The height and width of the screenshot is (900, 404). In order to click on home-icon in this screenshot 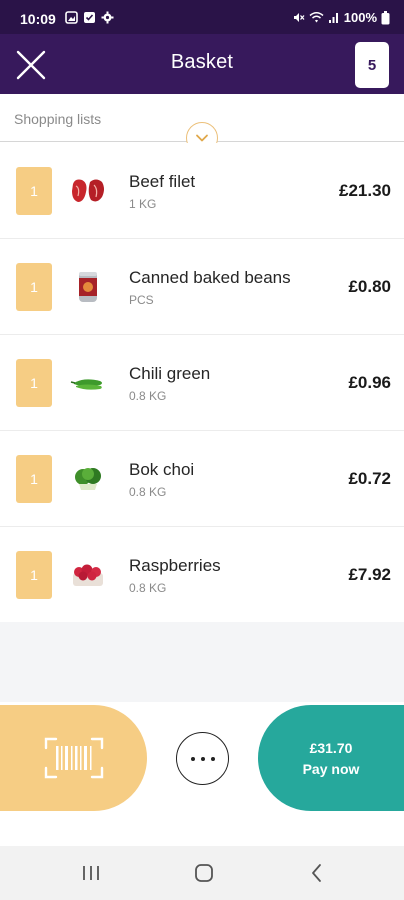, I will do `click(204, 873)`.